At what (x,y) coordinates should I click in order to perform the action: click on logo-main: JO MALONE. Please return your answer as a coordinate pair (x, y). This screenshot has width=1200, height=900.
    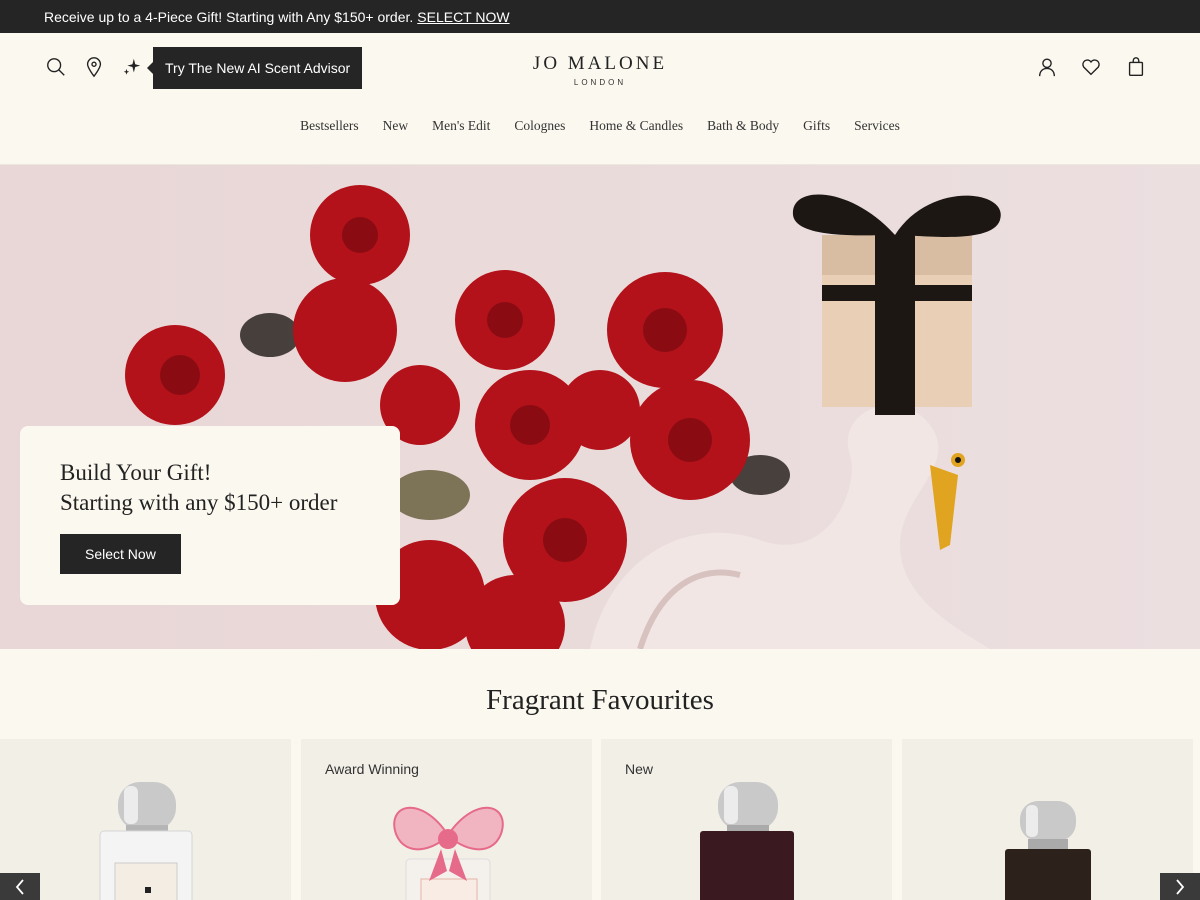
    Looking at the image, I should click on (600, 63).